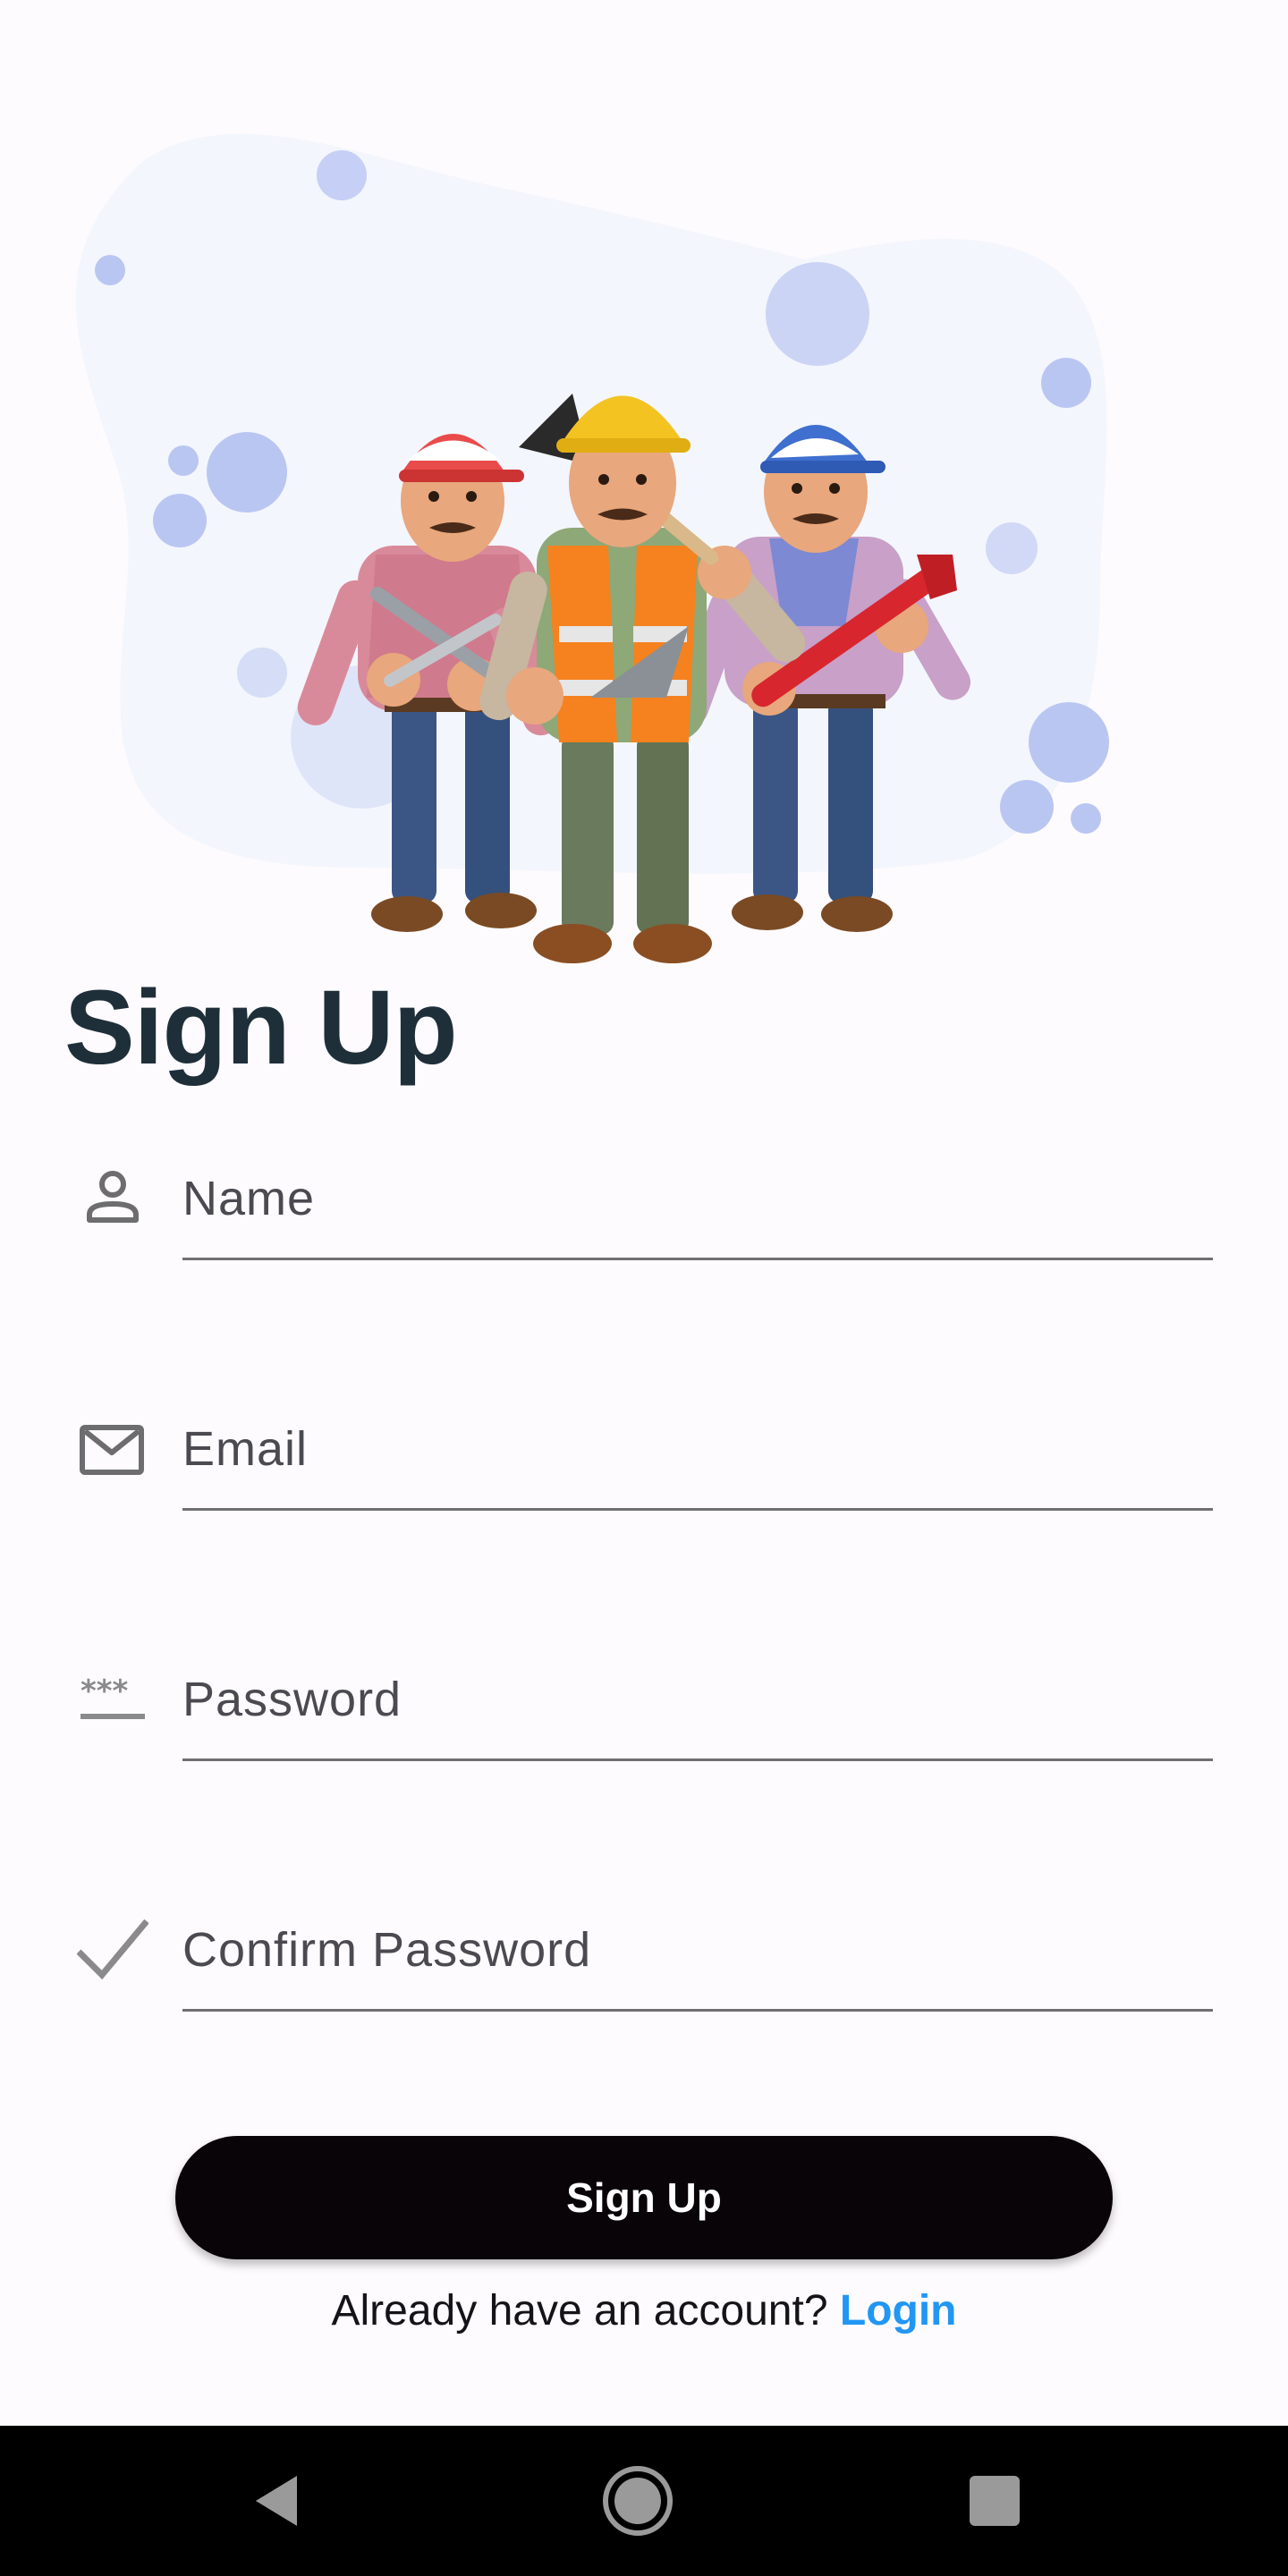  I want to click on email-input, so click(696, 1449).